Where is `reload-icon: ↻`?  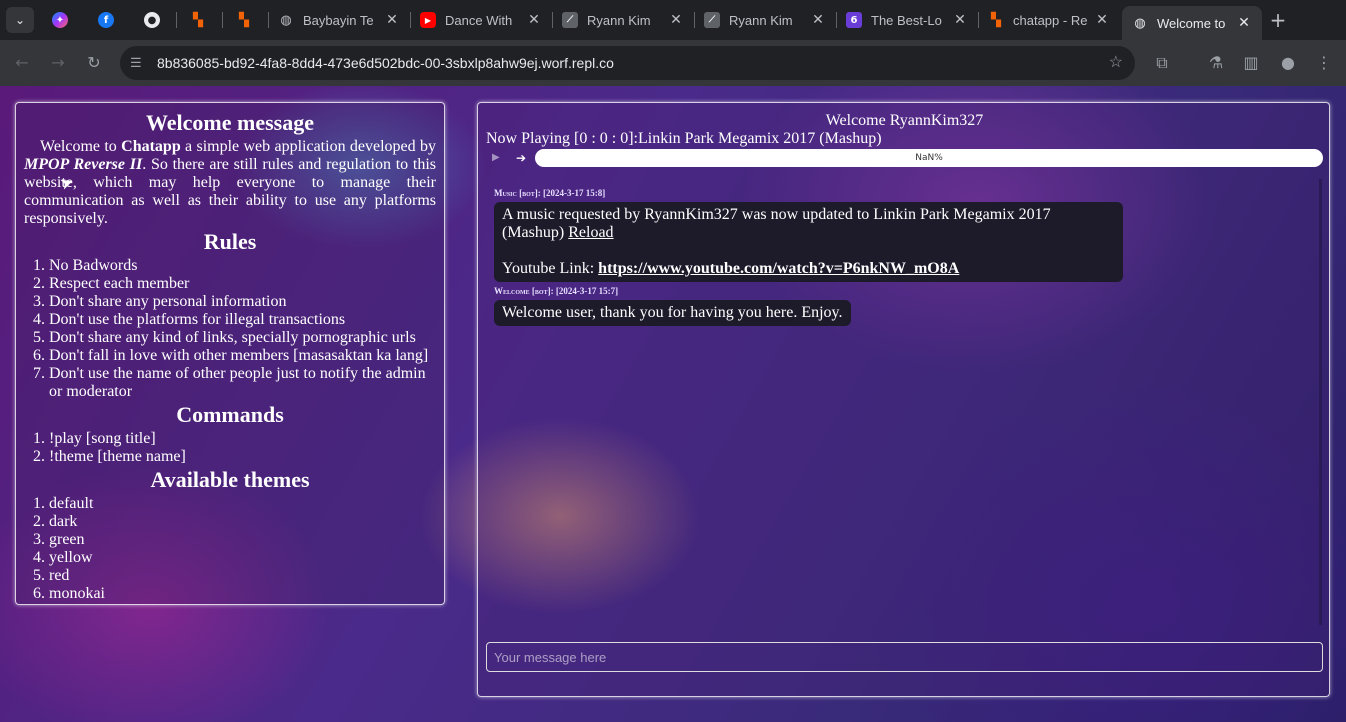
reload-icon: ↻ is located at coordinates (94, 63).